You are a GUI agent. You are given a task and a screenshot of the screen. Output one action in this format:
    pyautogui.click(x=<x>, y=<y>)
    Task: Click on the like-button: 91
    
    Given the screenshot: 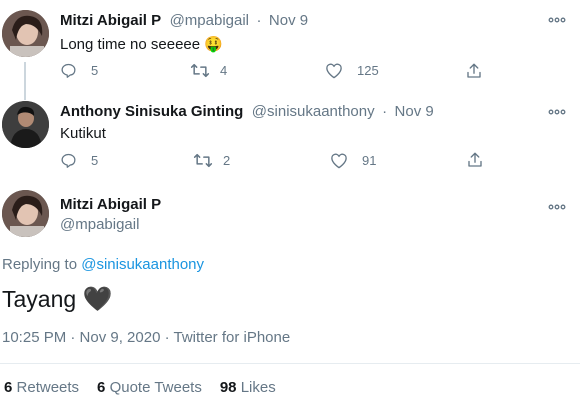 What is the action you would take?
    pyautogui.click(x=353, y=160)
    